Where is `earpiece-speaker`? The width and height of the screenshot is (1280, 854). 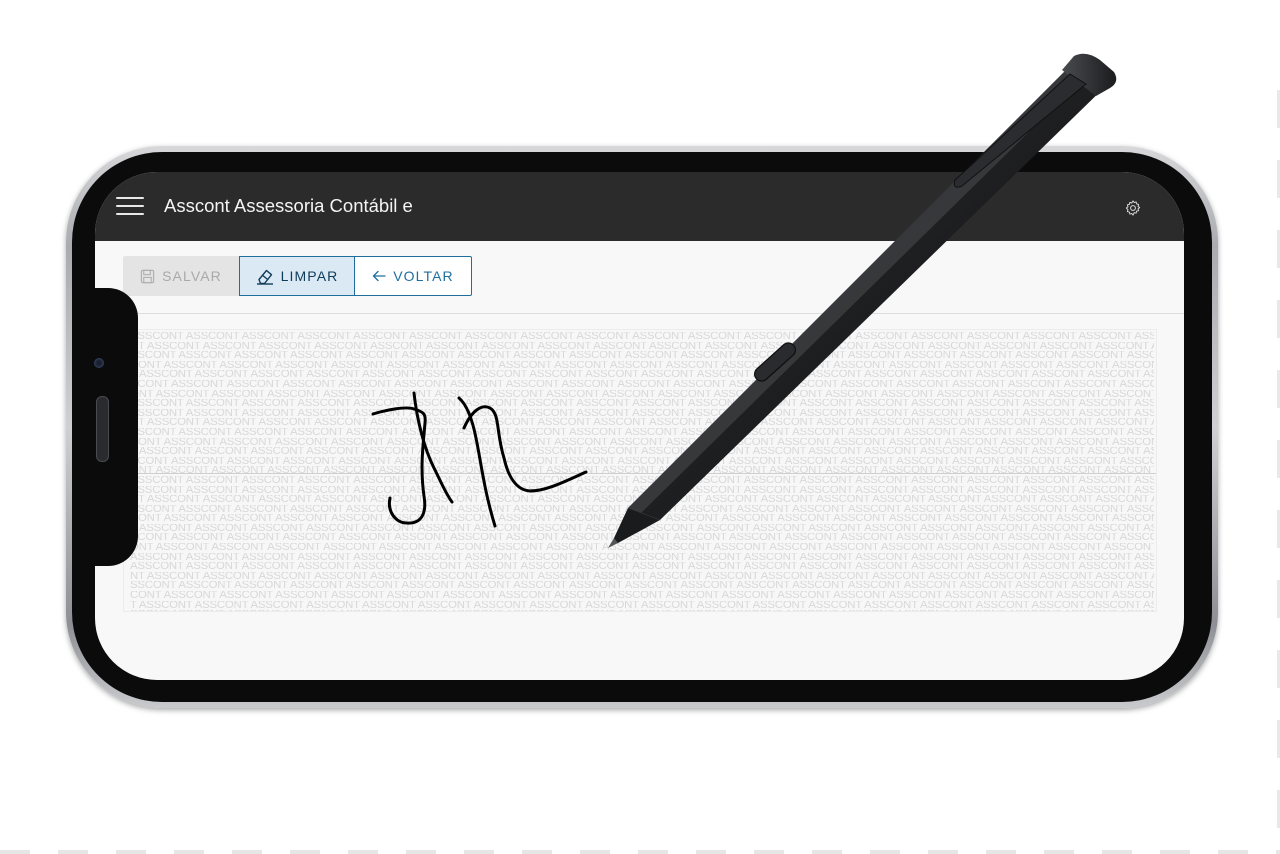
earpiece-speaker is located at coordinates (102, 429).